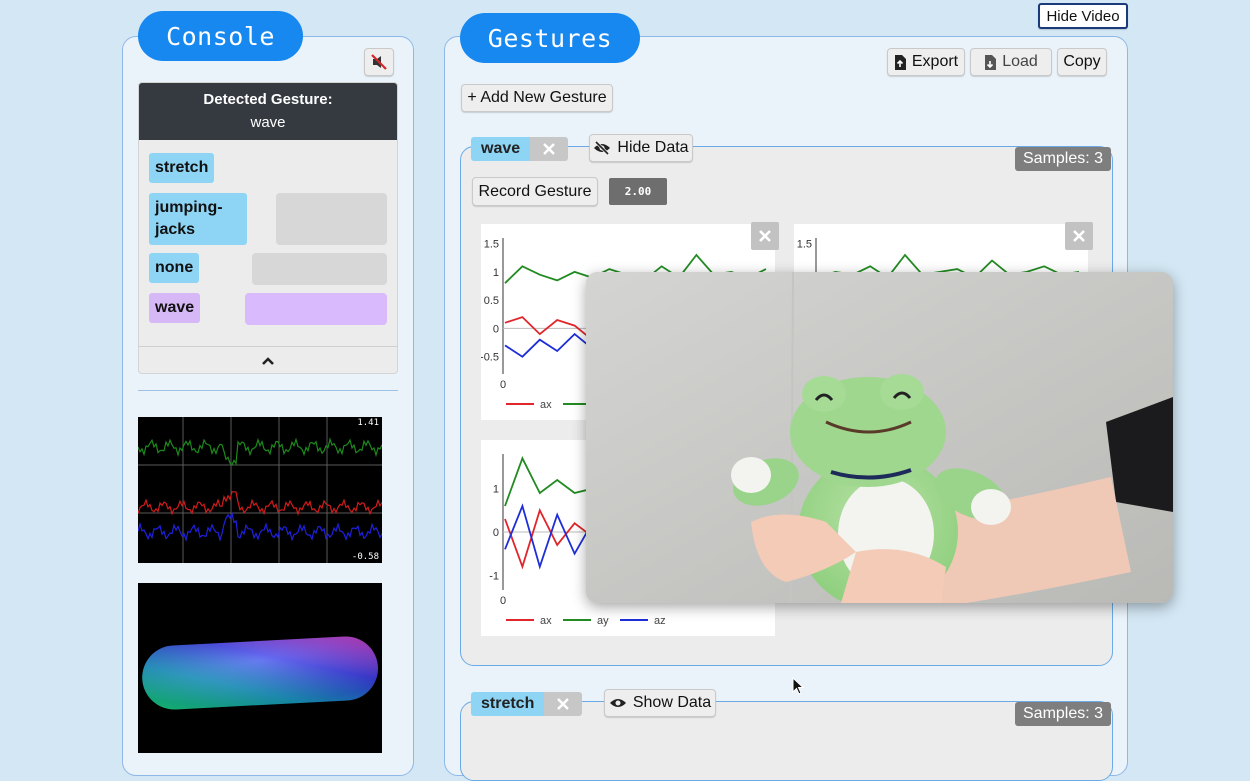  I want to click on eye-icon, so click(617, 703).